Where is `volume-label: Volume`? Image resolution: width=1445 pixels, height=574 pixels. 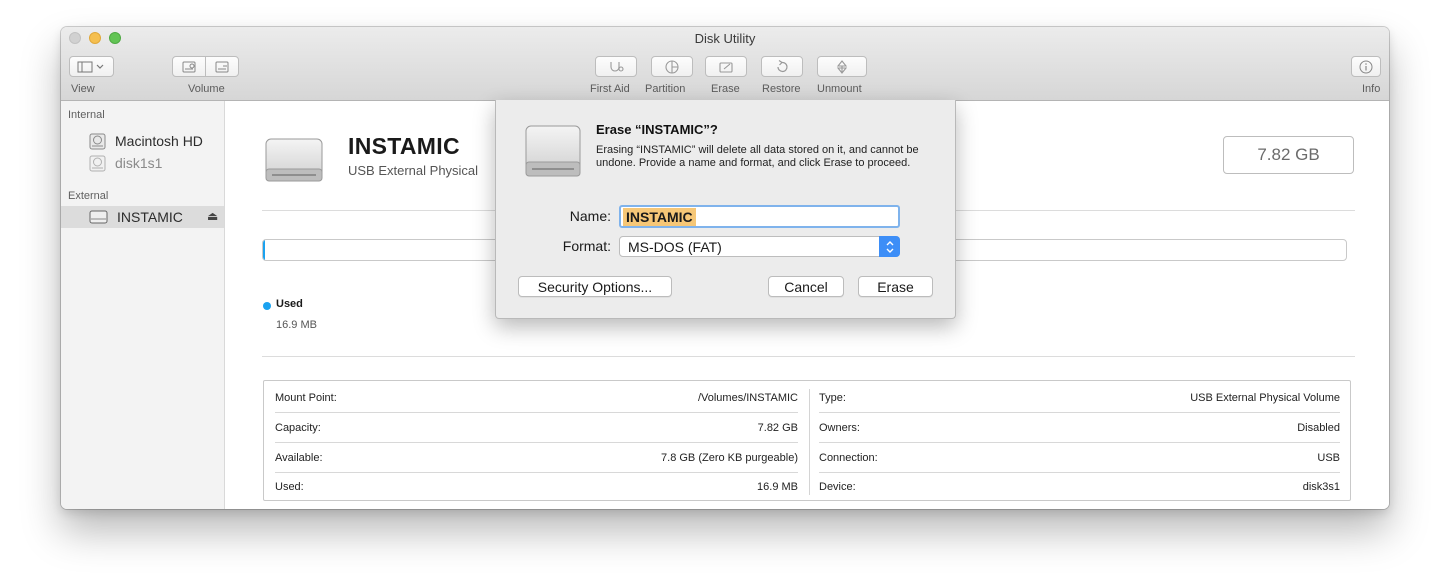 volume-label: Volume is located at coordinates (206, 89).